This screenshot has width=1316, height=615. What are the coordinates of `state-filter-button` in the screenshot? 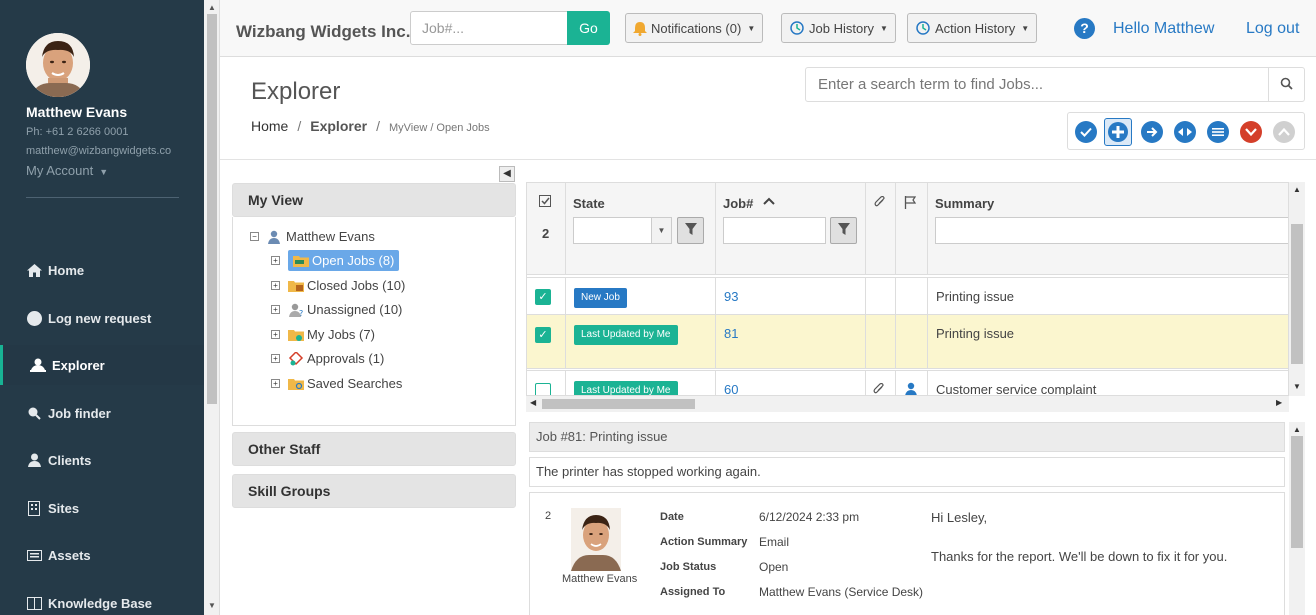 It's located at (690, 230).